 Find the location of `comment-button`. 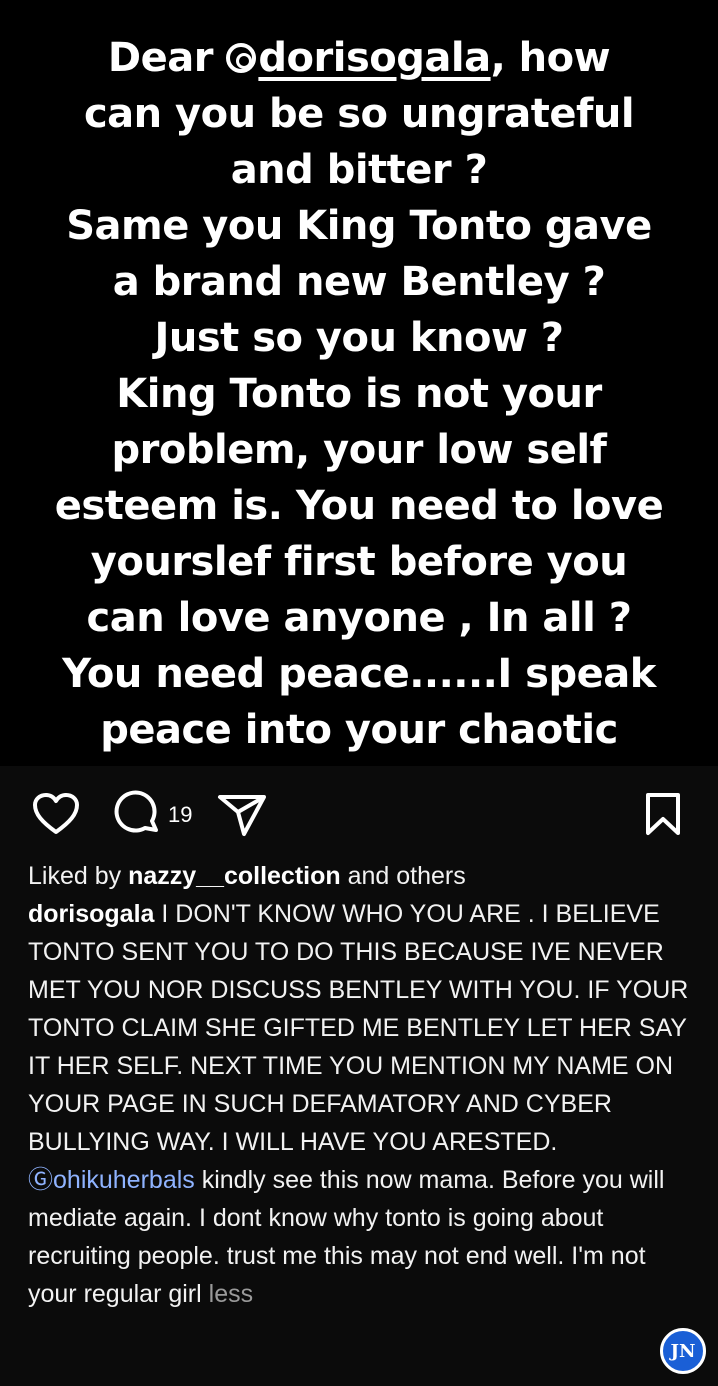

comment-button is located at coordinates (137, 814).